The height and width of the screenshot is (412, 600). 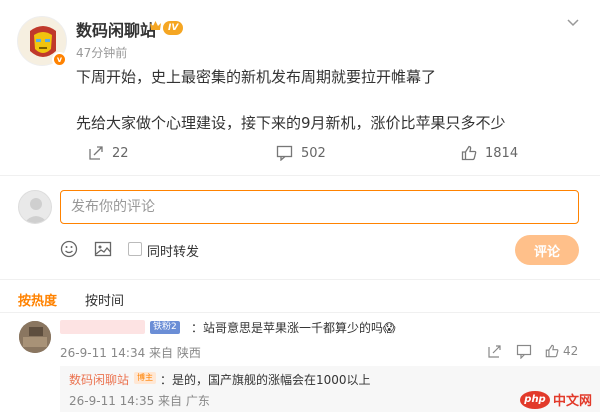 What do you see at coordinates (116, 29) in the screenshot?
I see `author-name: 数码闲聊站` at bounding box center [116, 29].